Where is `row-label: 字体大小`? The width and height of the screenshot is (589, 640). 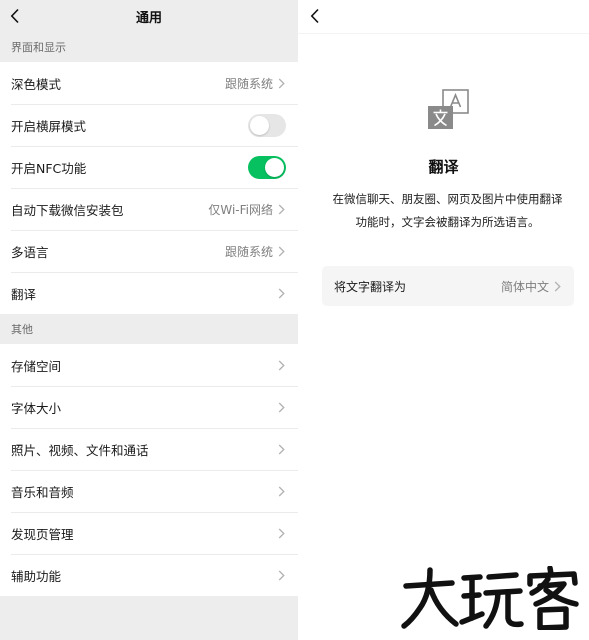 row-label: 字体大小 is located at coordinates (36, 408).